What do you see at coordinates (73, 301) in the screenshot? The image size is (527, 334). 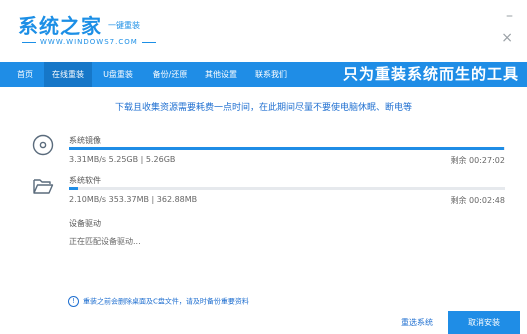 I see `info-icon: !` at bounding box center [73, 301].